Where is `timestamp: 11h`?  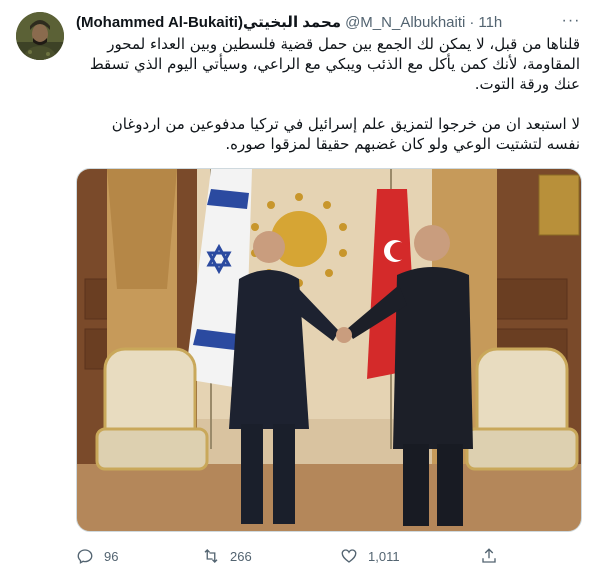 timestamp: 11h is located at coordinates (490, 22).